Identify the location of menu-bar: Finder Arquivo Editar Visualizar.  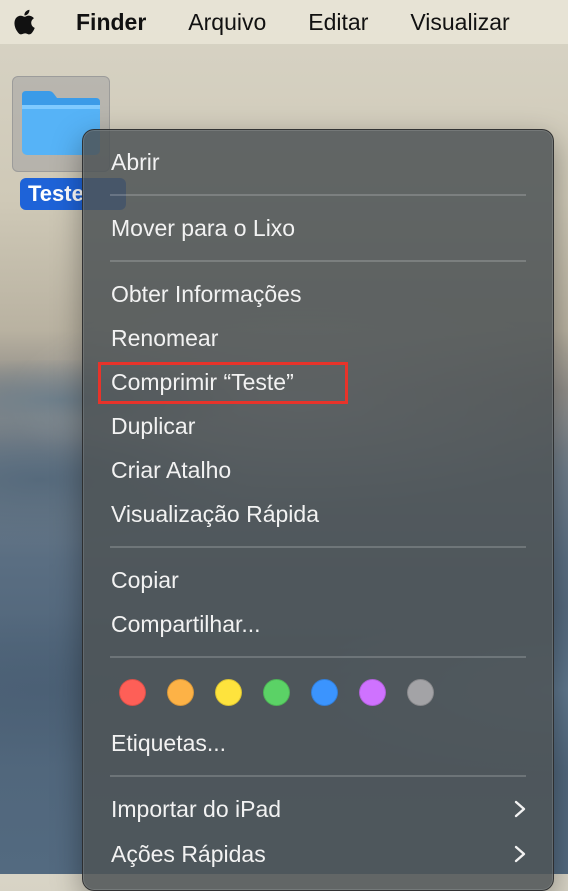
(284, 22).